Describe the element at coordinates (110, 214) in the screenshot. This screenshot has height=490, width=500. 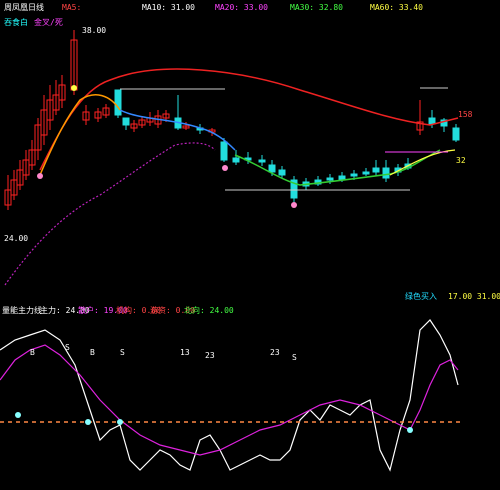
I see `lower-band-dotted` at that location.